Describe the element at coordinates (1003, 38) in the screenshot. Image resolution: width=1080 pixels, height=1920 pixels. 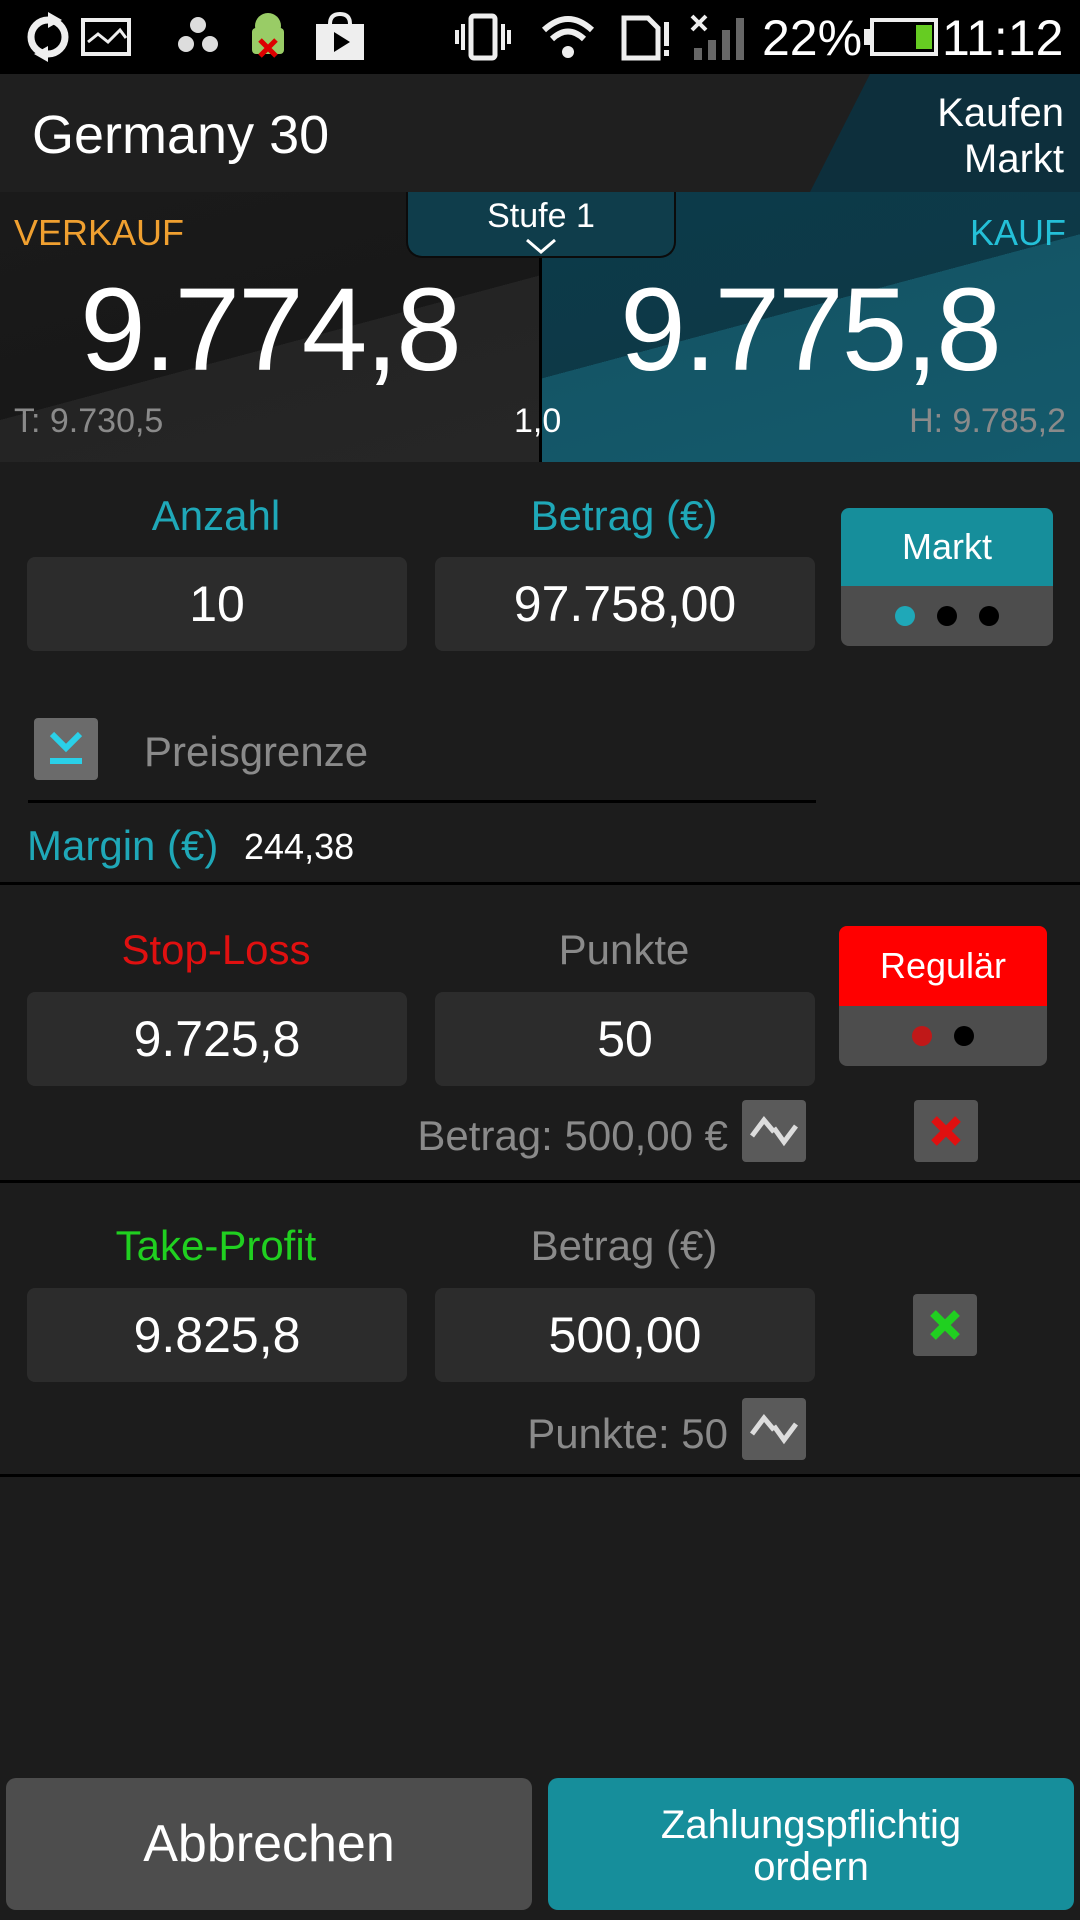
I see `clock: 11:12` at that location.